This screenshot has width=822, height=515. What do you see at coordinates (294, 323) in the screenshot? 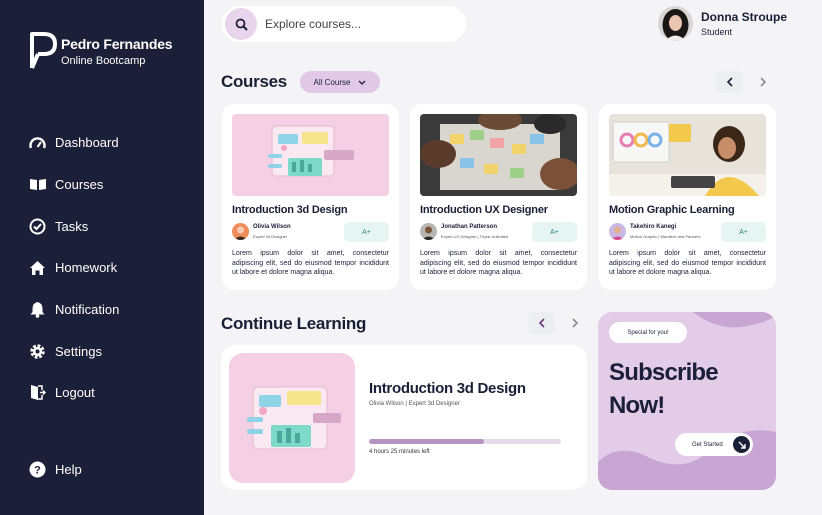
I see `continue-learning-title: Continue Learning` at bounding box center [294, 323].